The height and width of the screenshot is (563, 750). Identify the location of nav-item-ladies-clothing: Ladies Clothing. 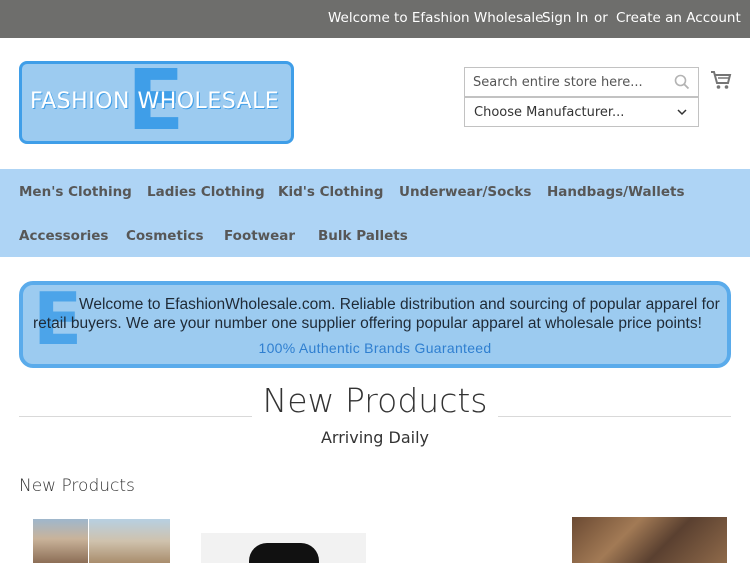
(206, 192).